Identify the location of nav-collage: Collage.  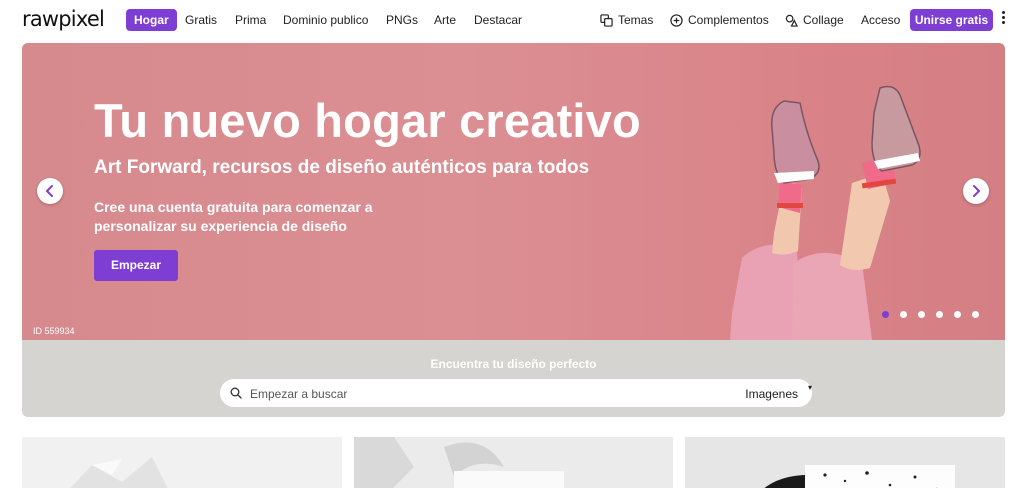
(814, 20).